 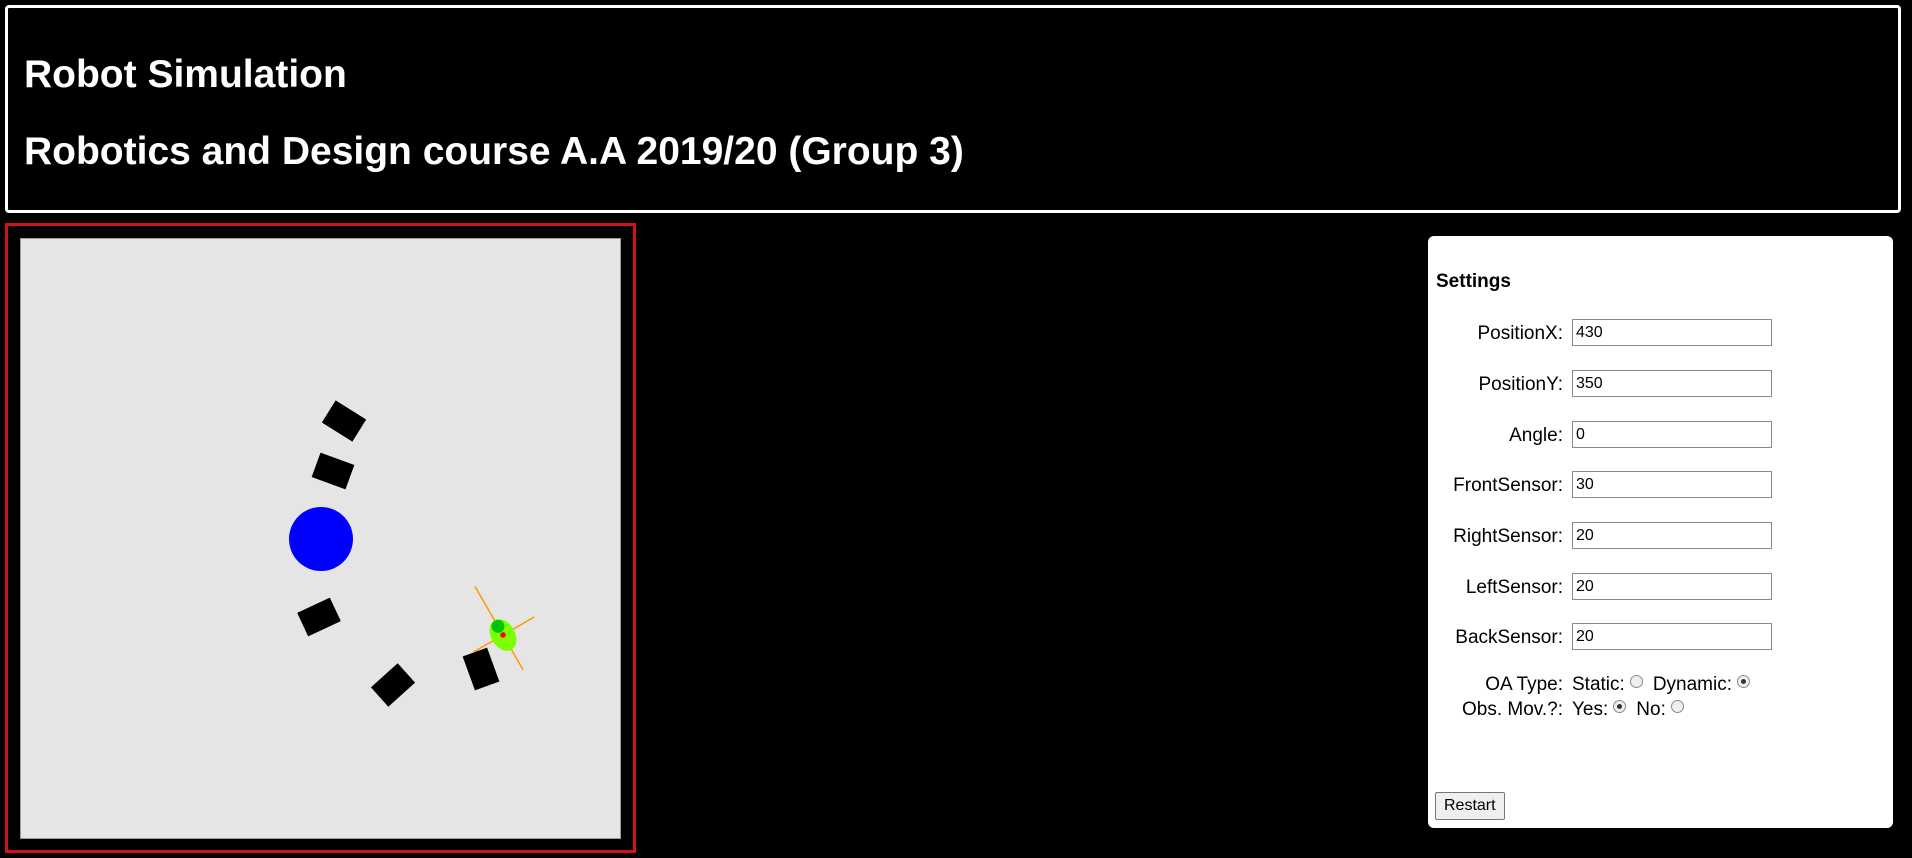 I want to click on position-x-row: PositionX:, so click(x=1660, y=334).